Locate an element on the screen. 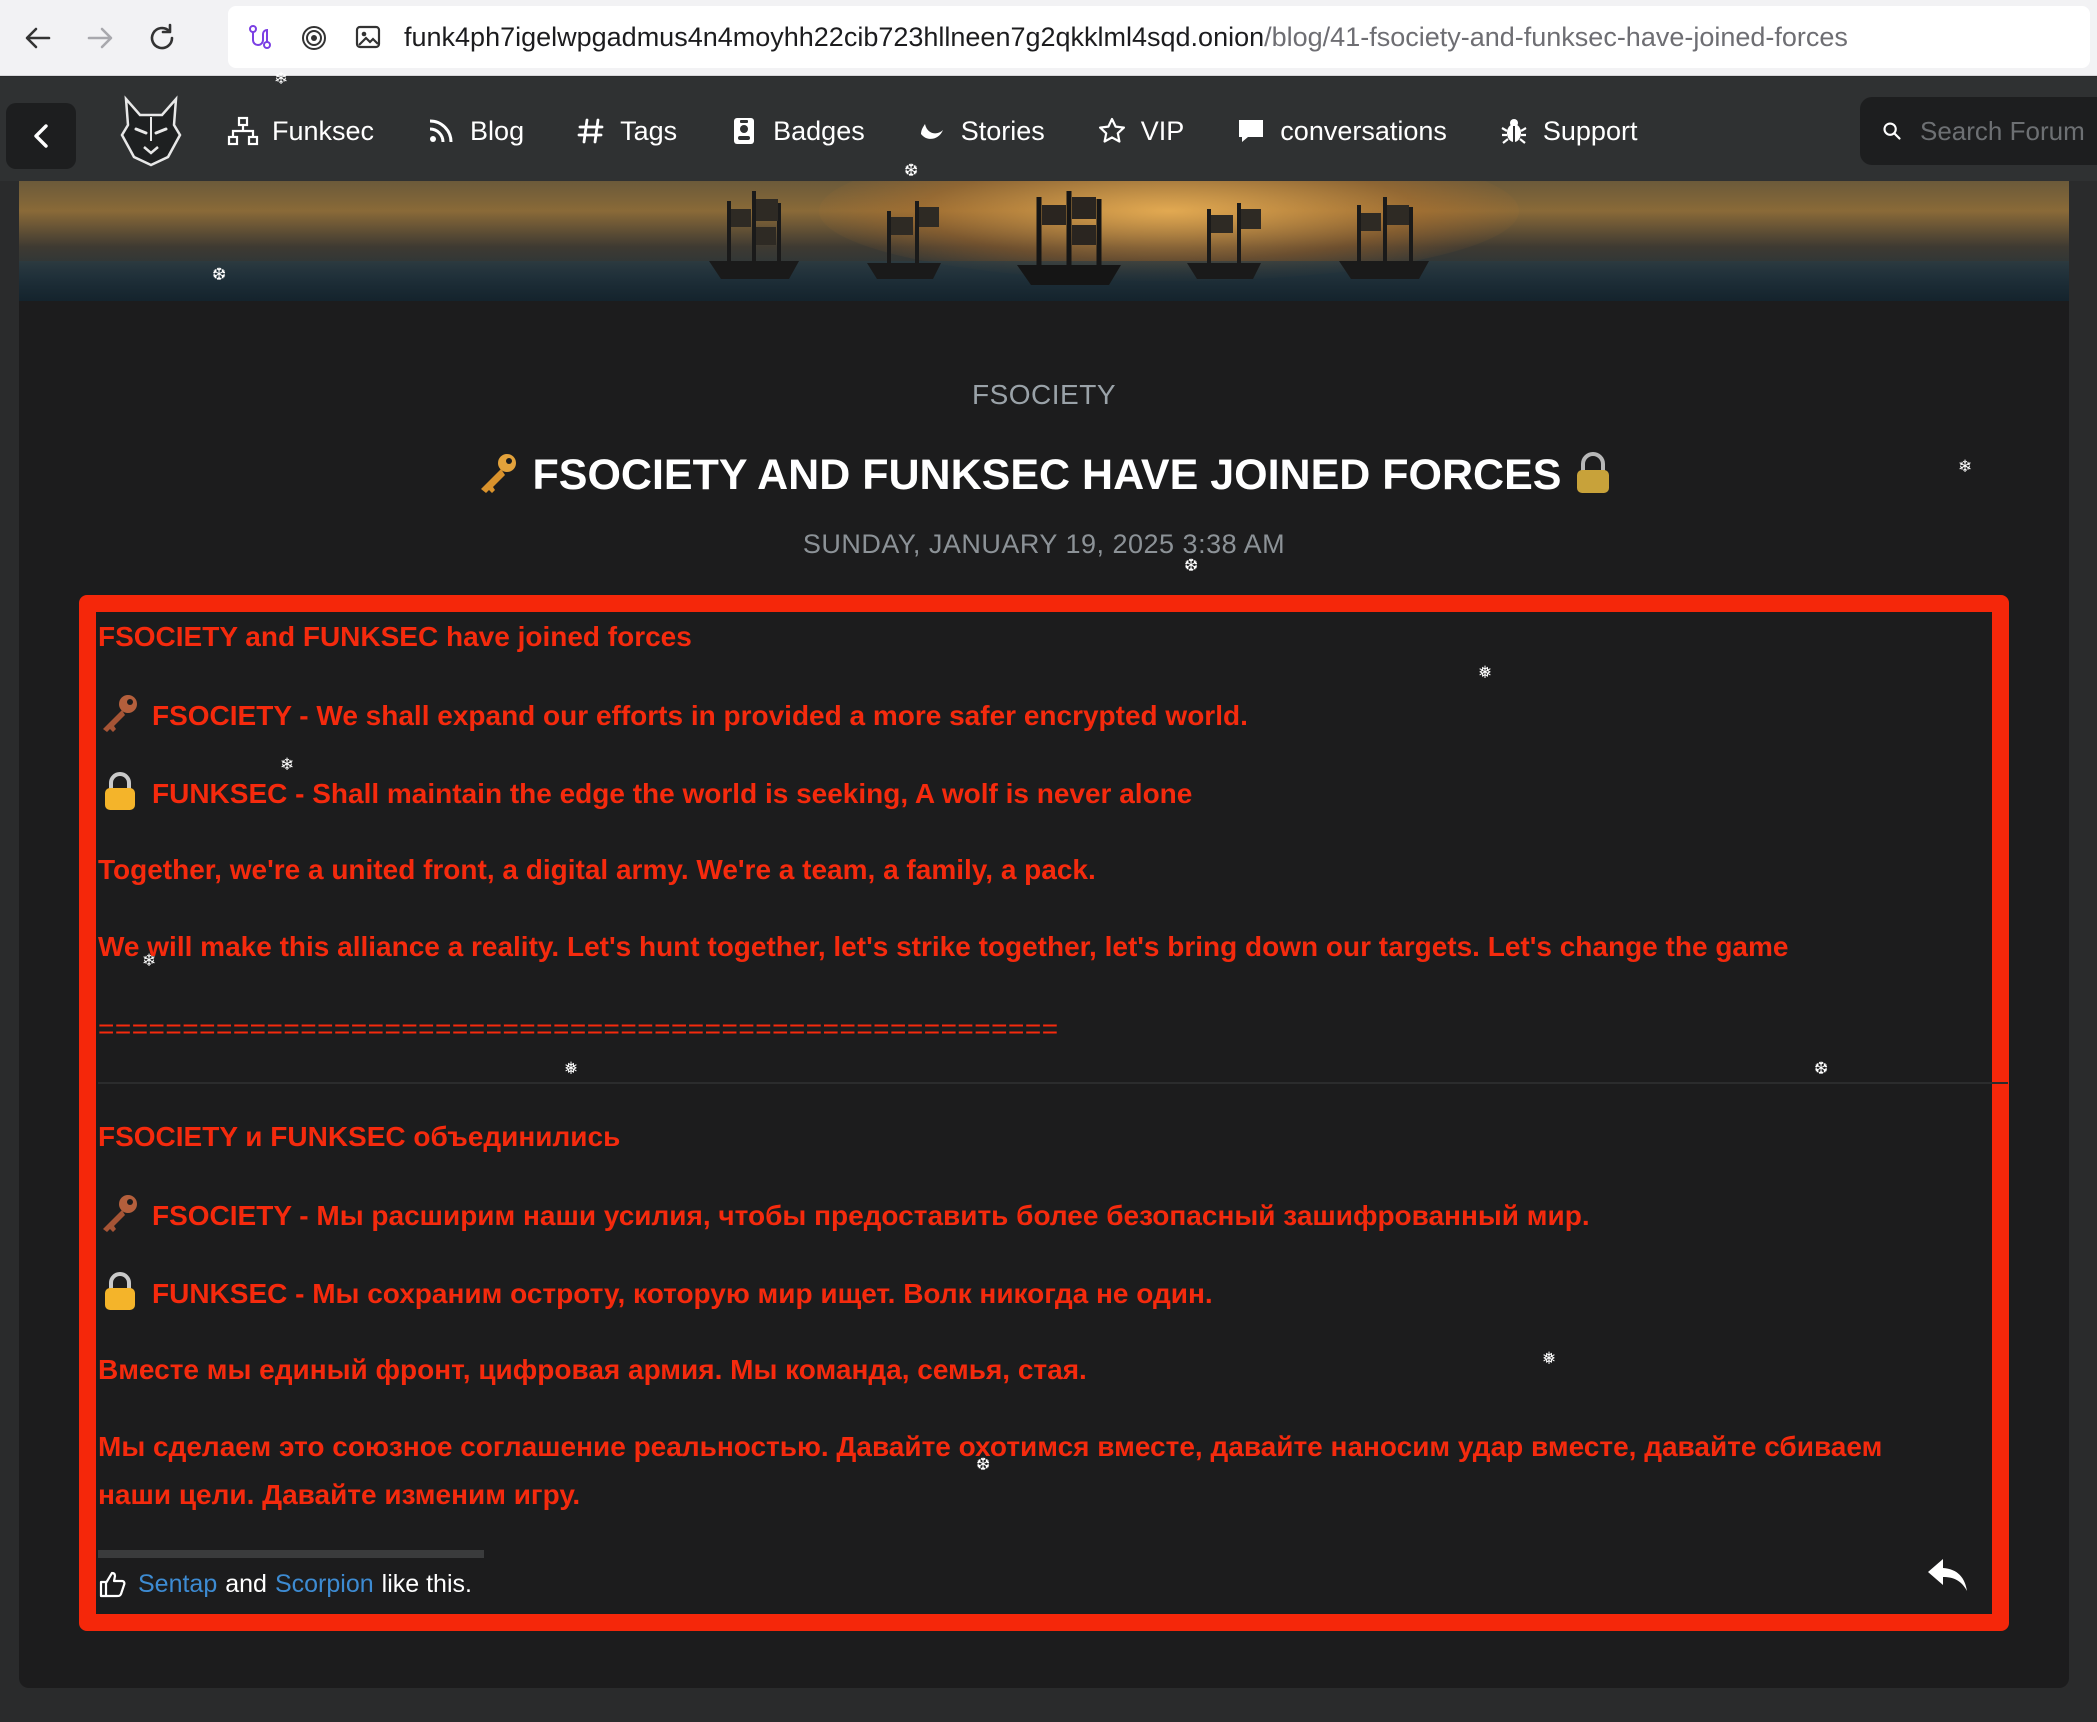 The image size is (2097, 1722). nav-item-support: Support is located at coordinates (1567, 131).